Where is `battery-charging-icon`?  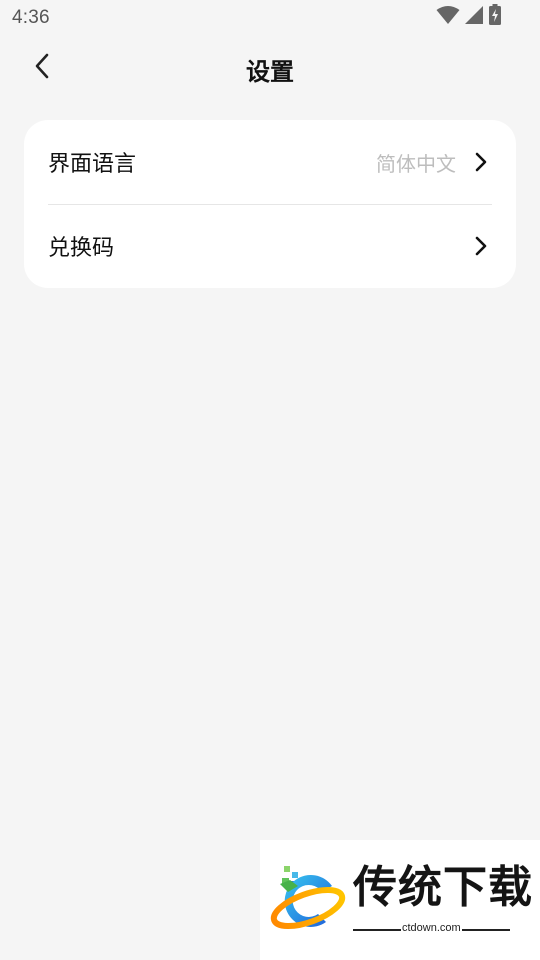 battery-charging-icon is located at coordinates (495, 17).